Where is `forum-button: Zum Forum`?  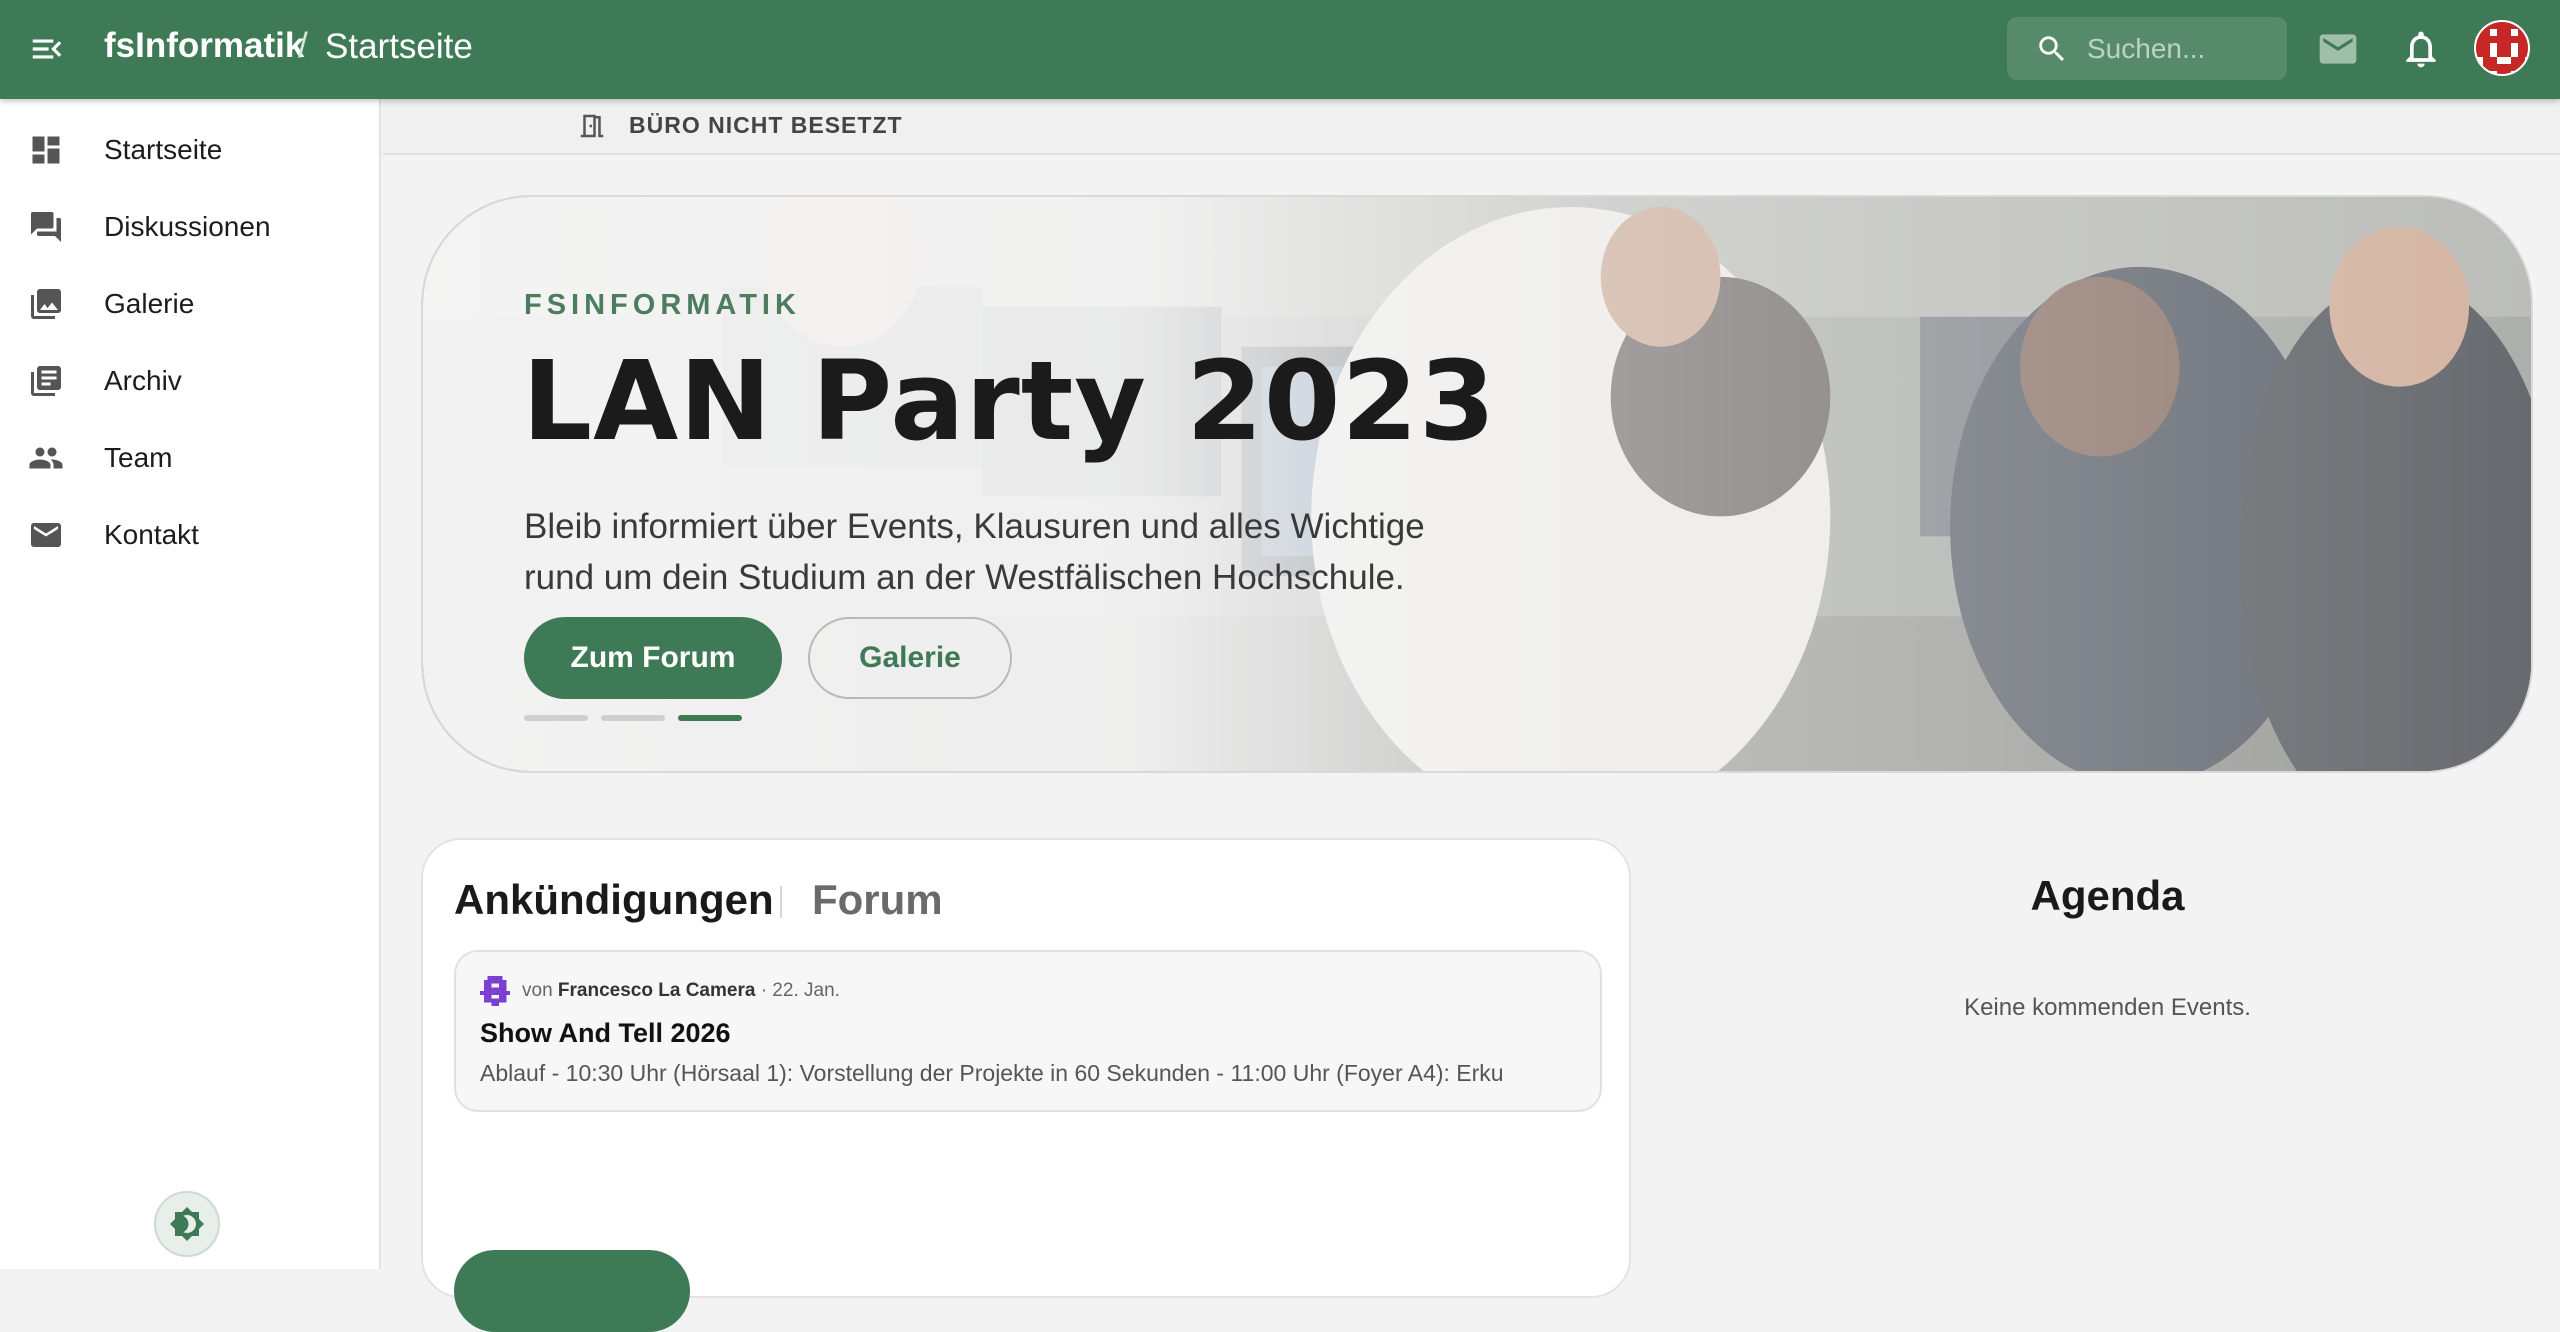 forum-button: Zum Forum is located at coordinates (653, 658).